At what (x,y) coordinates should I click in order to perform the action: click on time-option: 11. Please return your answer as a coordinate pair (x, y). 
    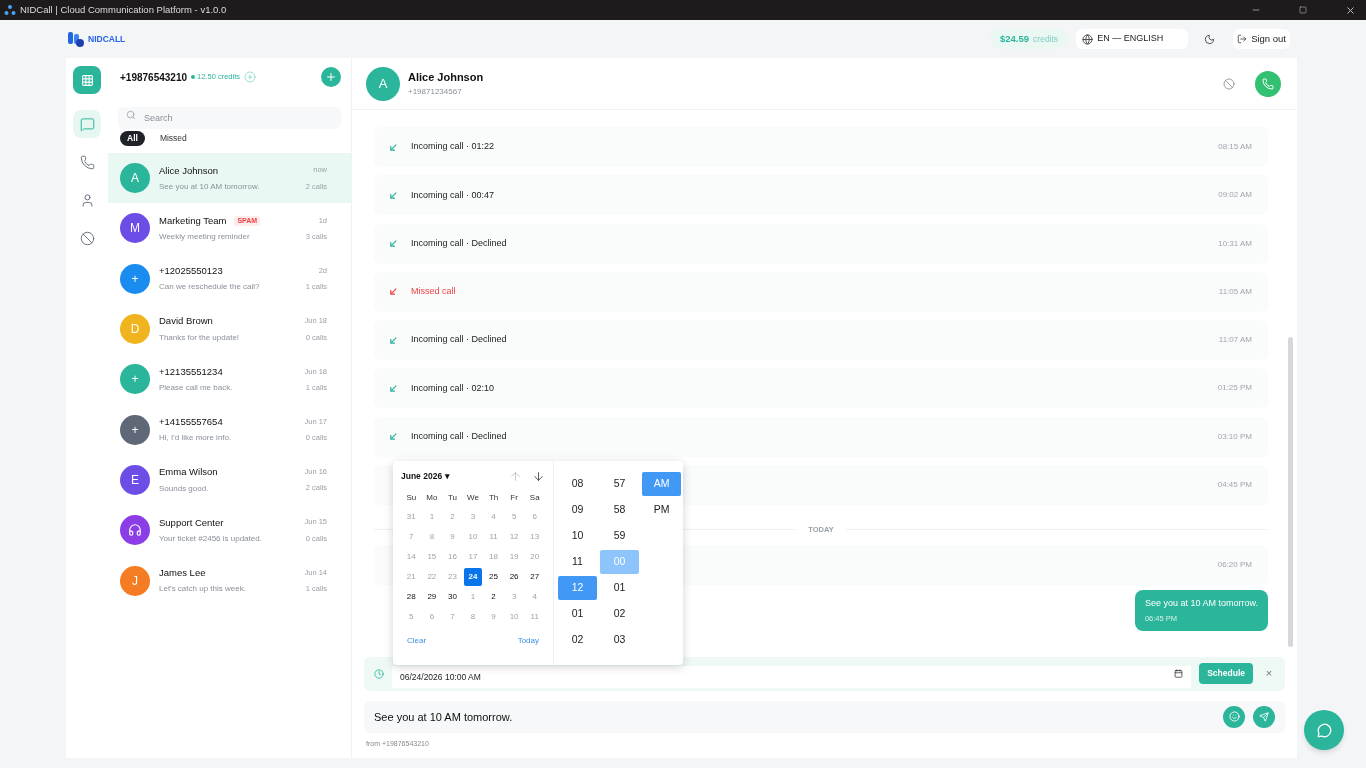
    Looking at the image, I should click on (577, 562).